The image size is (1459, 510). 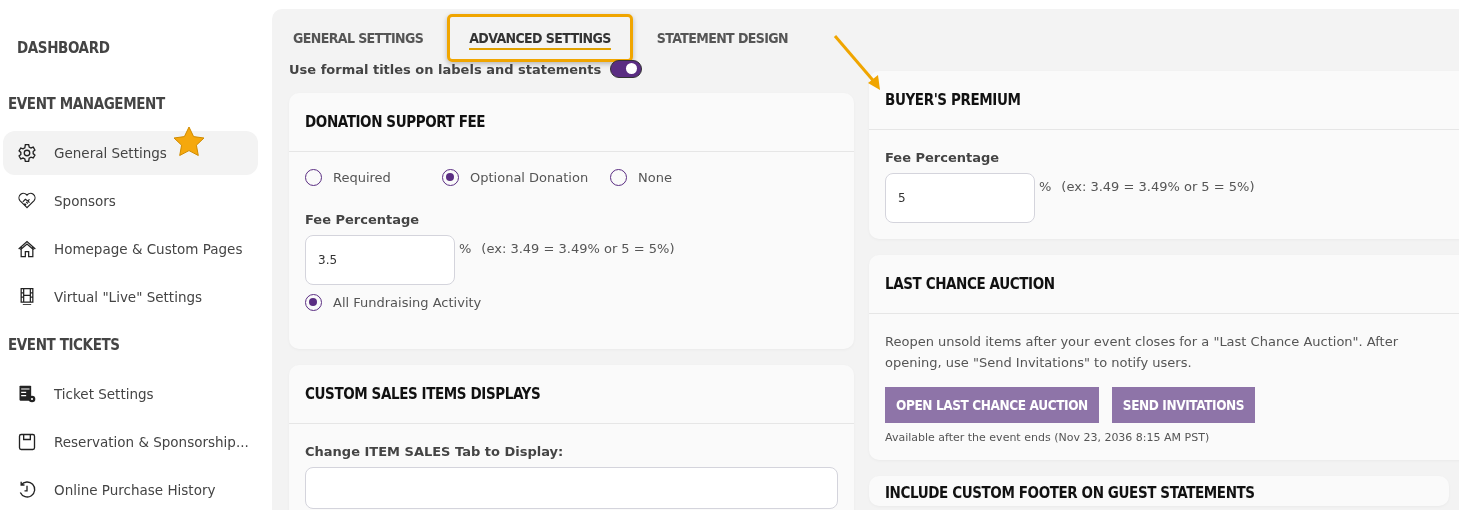 What do you see at coordinates (380, 260) in the screenshot?
I see `input-field: 3.5` at bounding box center [380, 260].